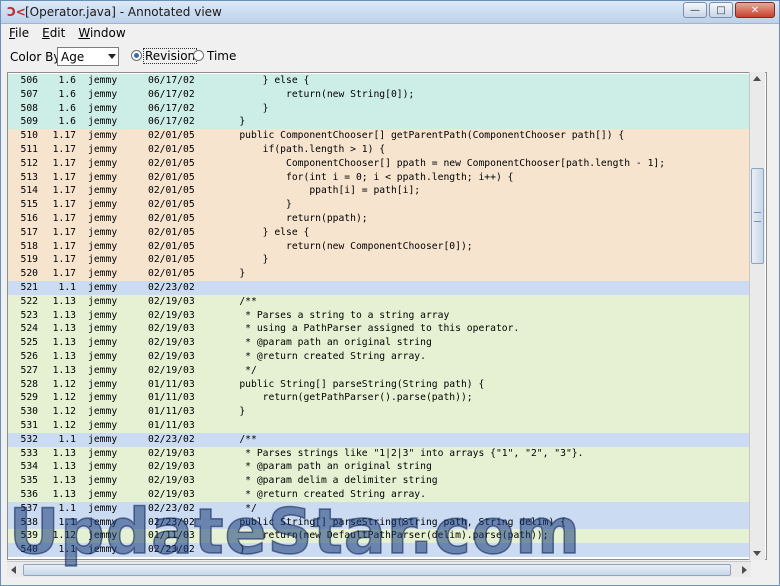  I want to click on menu-edit: Edit, so click(52, 33).